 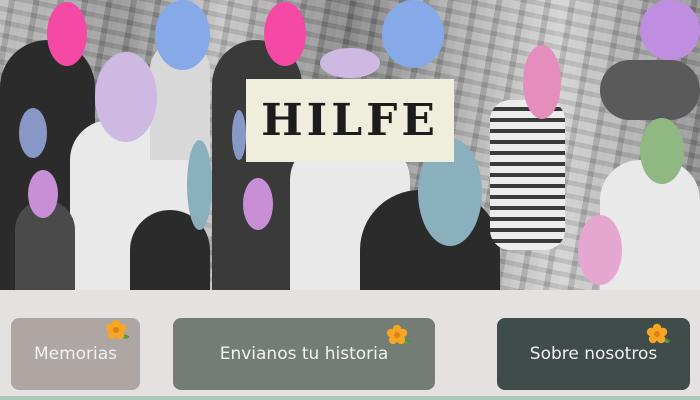 What do you see at coordinates (304, 354) in the screenshot?
I see `envianos-historia-label: Envianos tu historia` at bounding box center [304, 354].